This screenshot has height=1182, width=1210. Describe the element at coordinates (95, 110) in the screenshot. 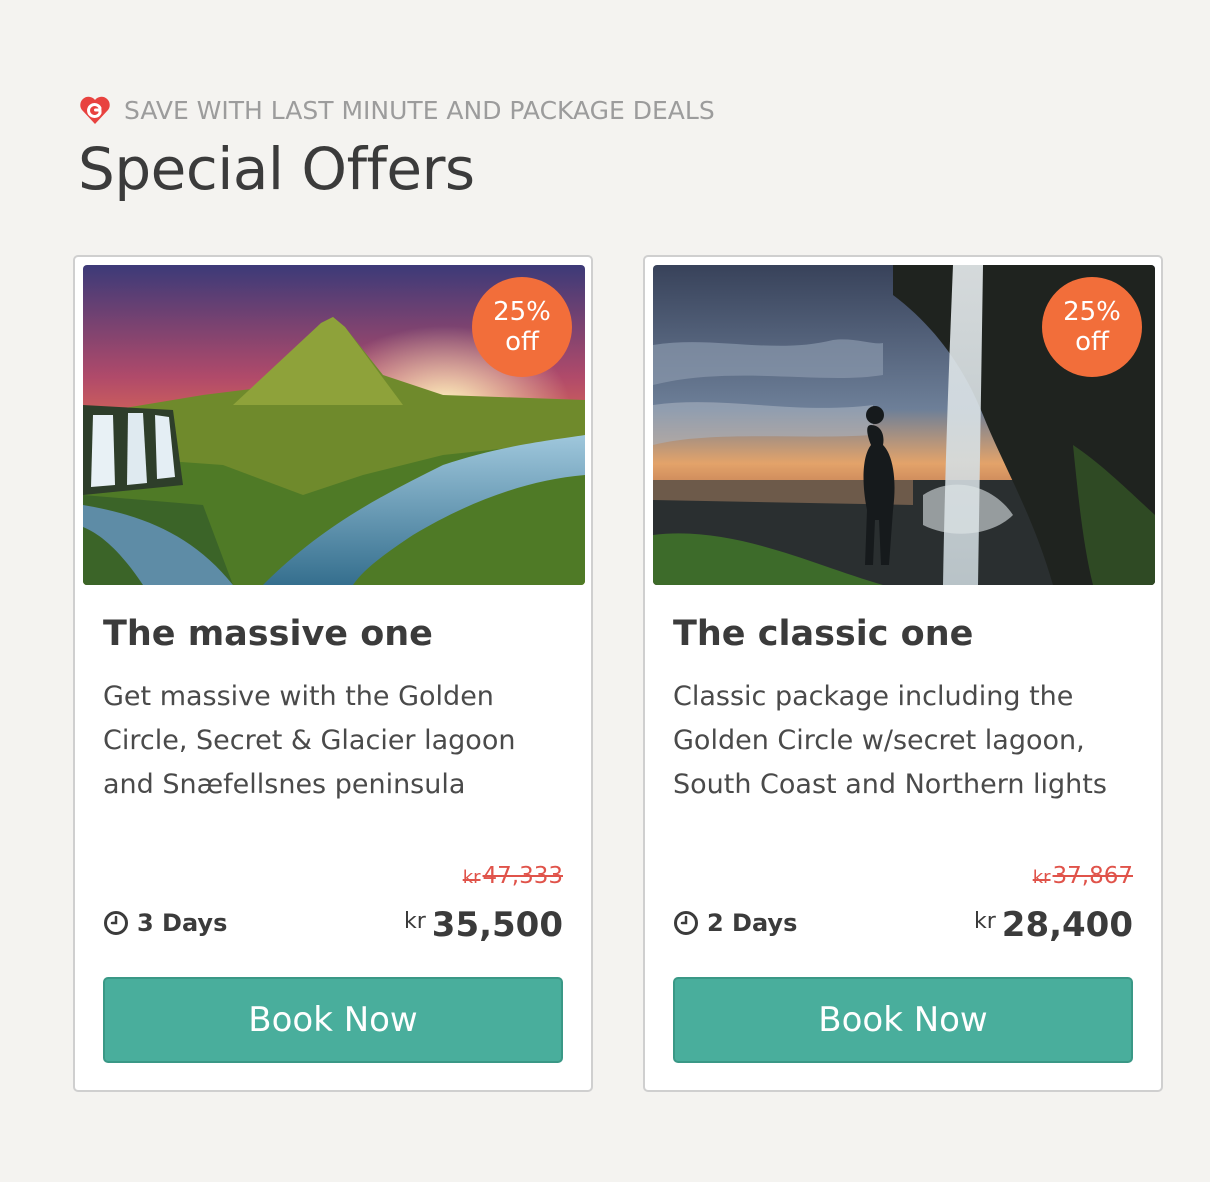

I see `brand-logo-icon` at that location.